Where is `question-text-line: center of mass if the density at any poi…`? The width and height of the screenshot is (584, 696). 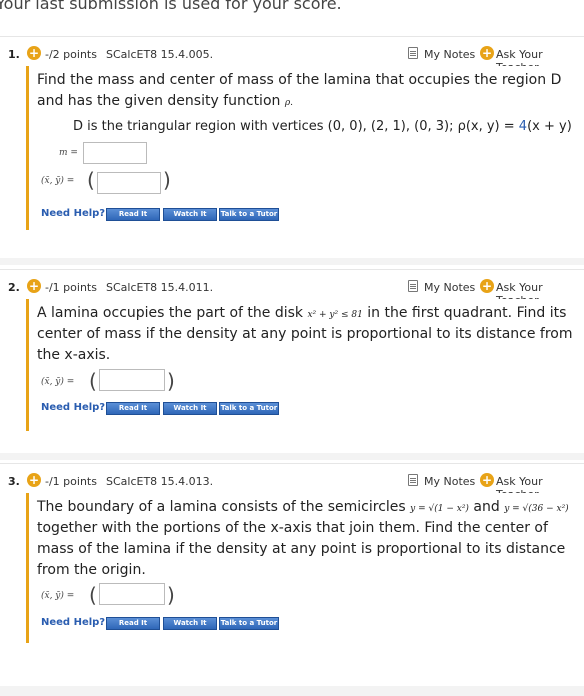
question-text-line: center of mass if the density at any poi… is located at coordinates (305, 334).